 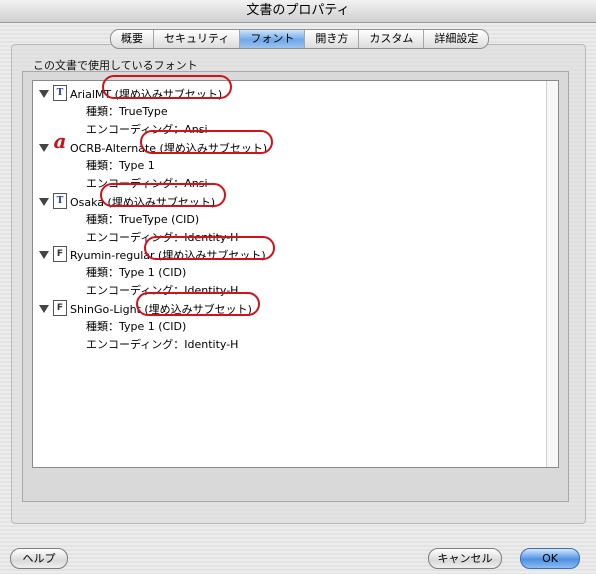 I want to click on help-button: ヘルプ, so click(x=39, y=558).